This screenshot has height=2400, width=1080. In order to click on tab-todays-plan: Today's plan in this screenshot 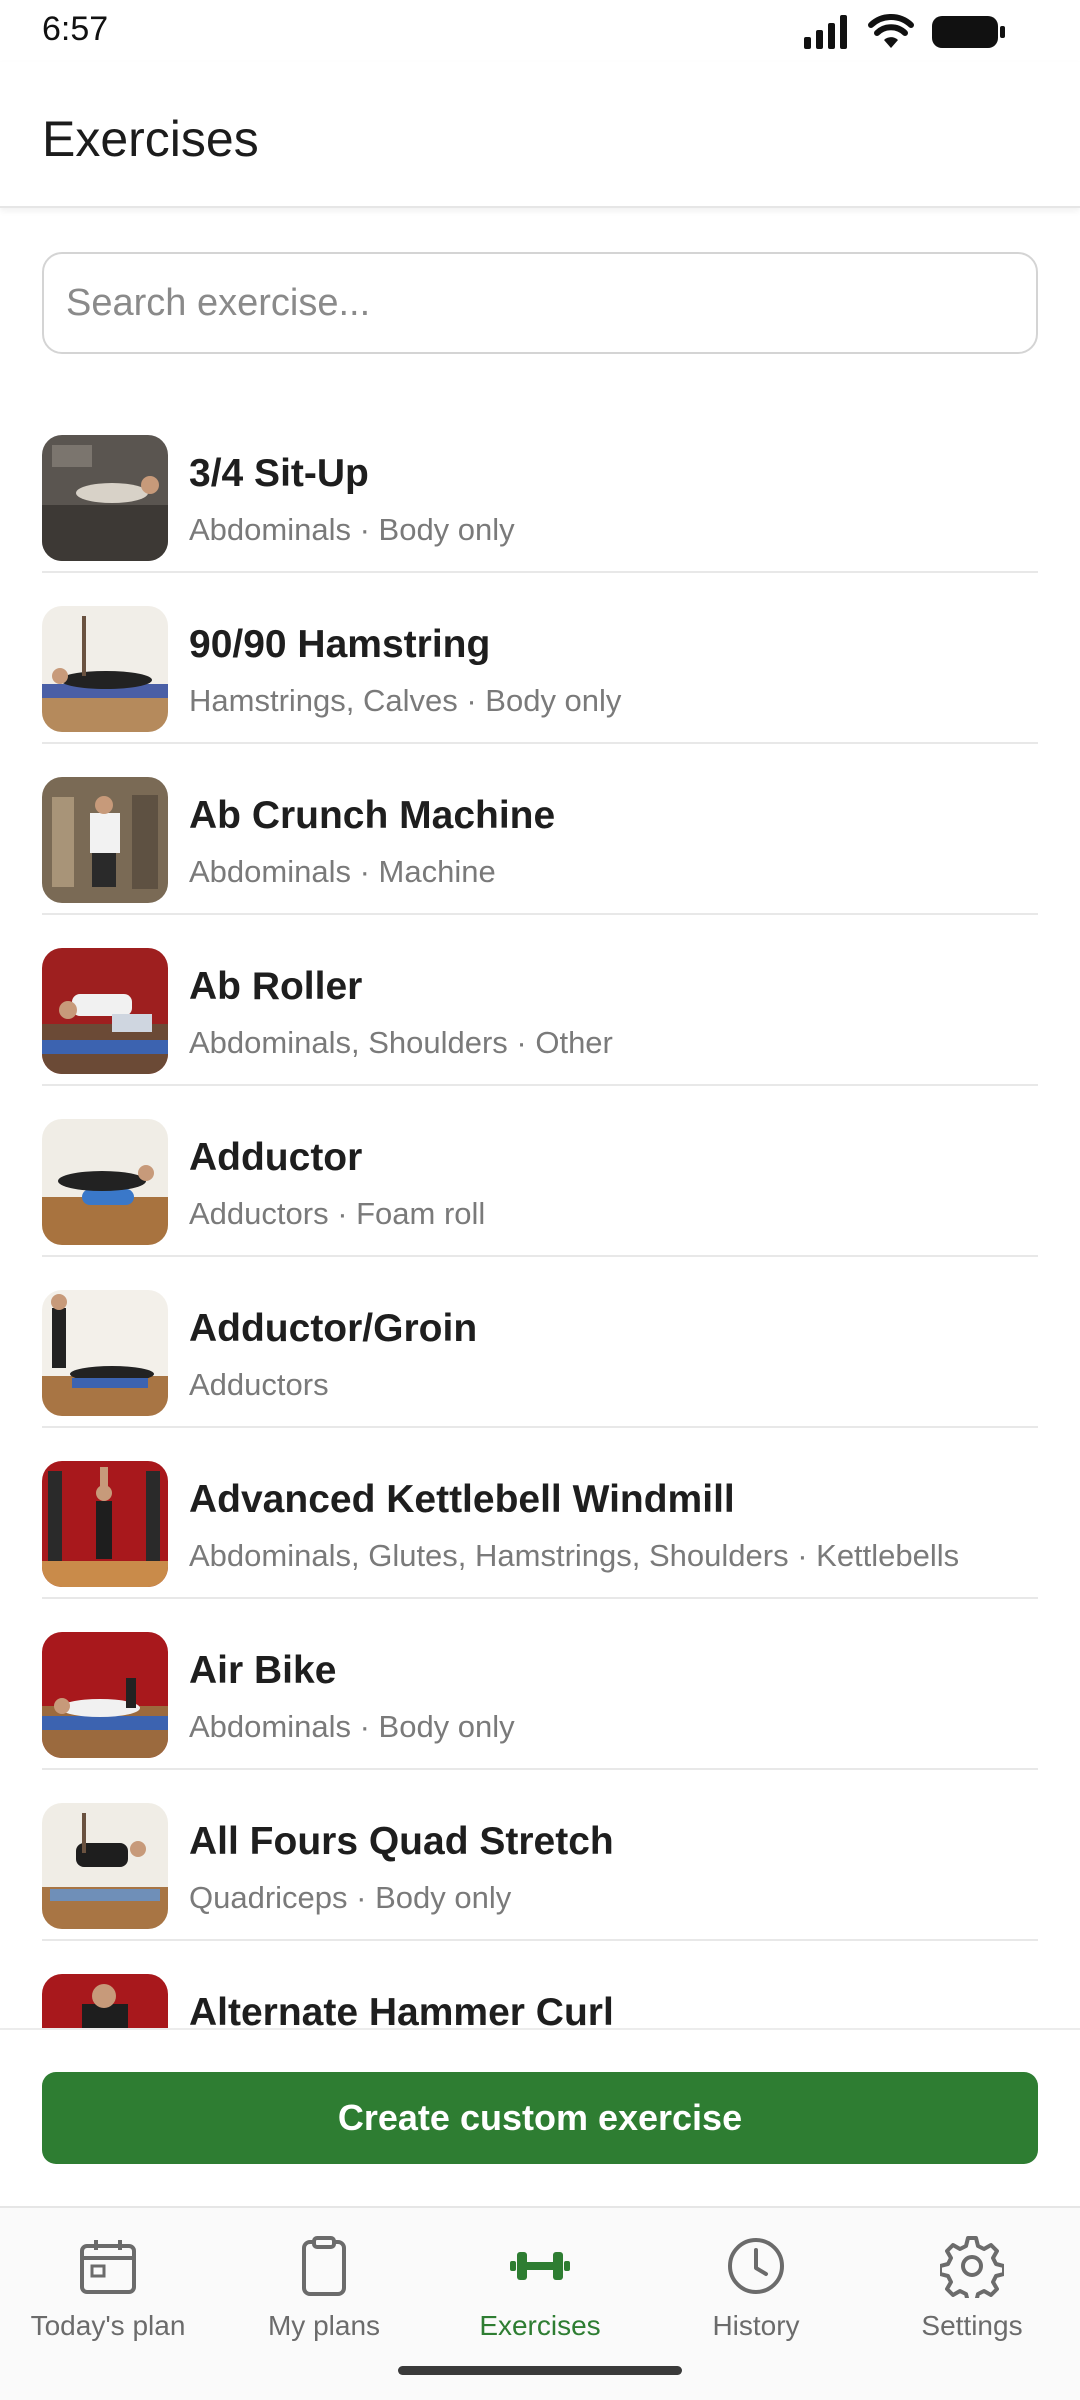, I will do `click(108, 2293)`.